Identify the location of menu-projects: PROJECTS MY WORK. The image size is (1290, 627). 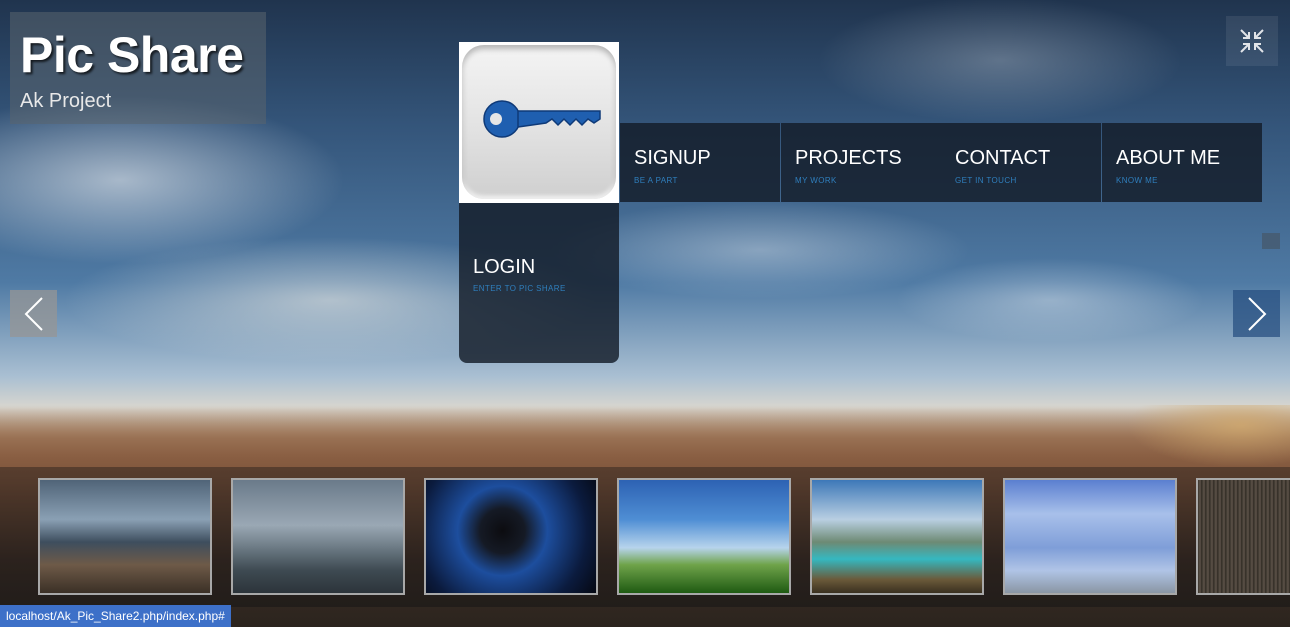
(861, 162).